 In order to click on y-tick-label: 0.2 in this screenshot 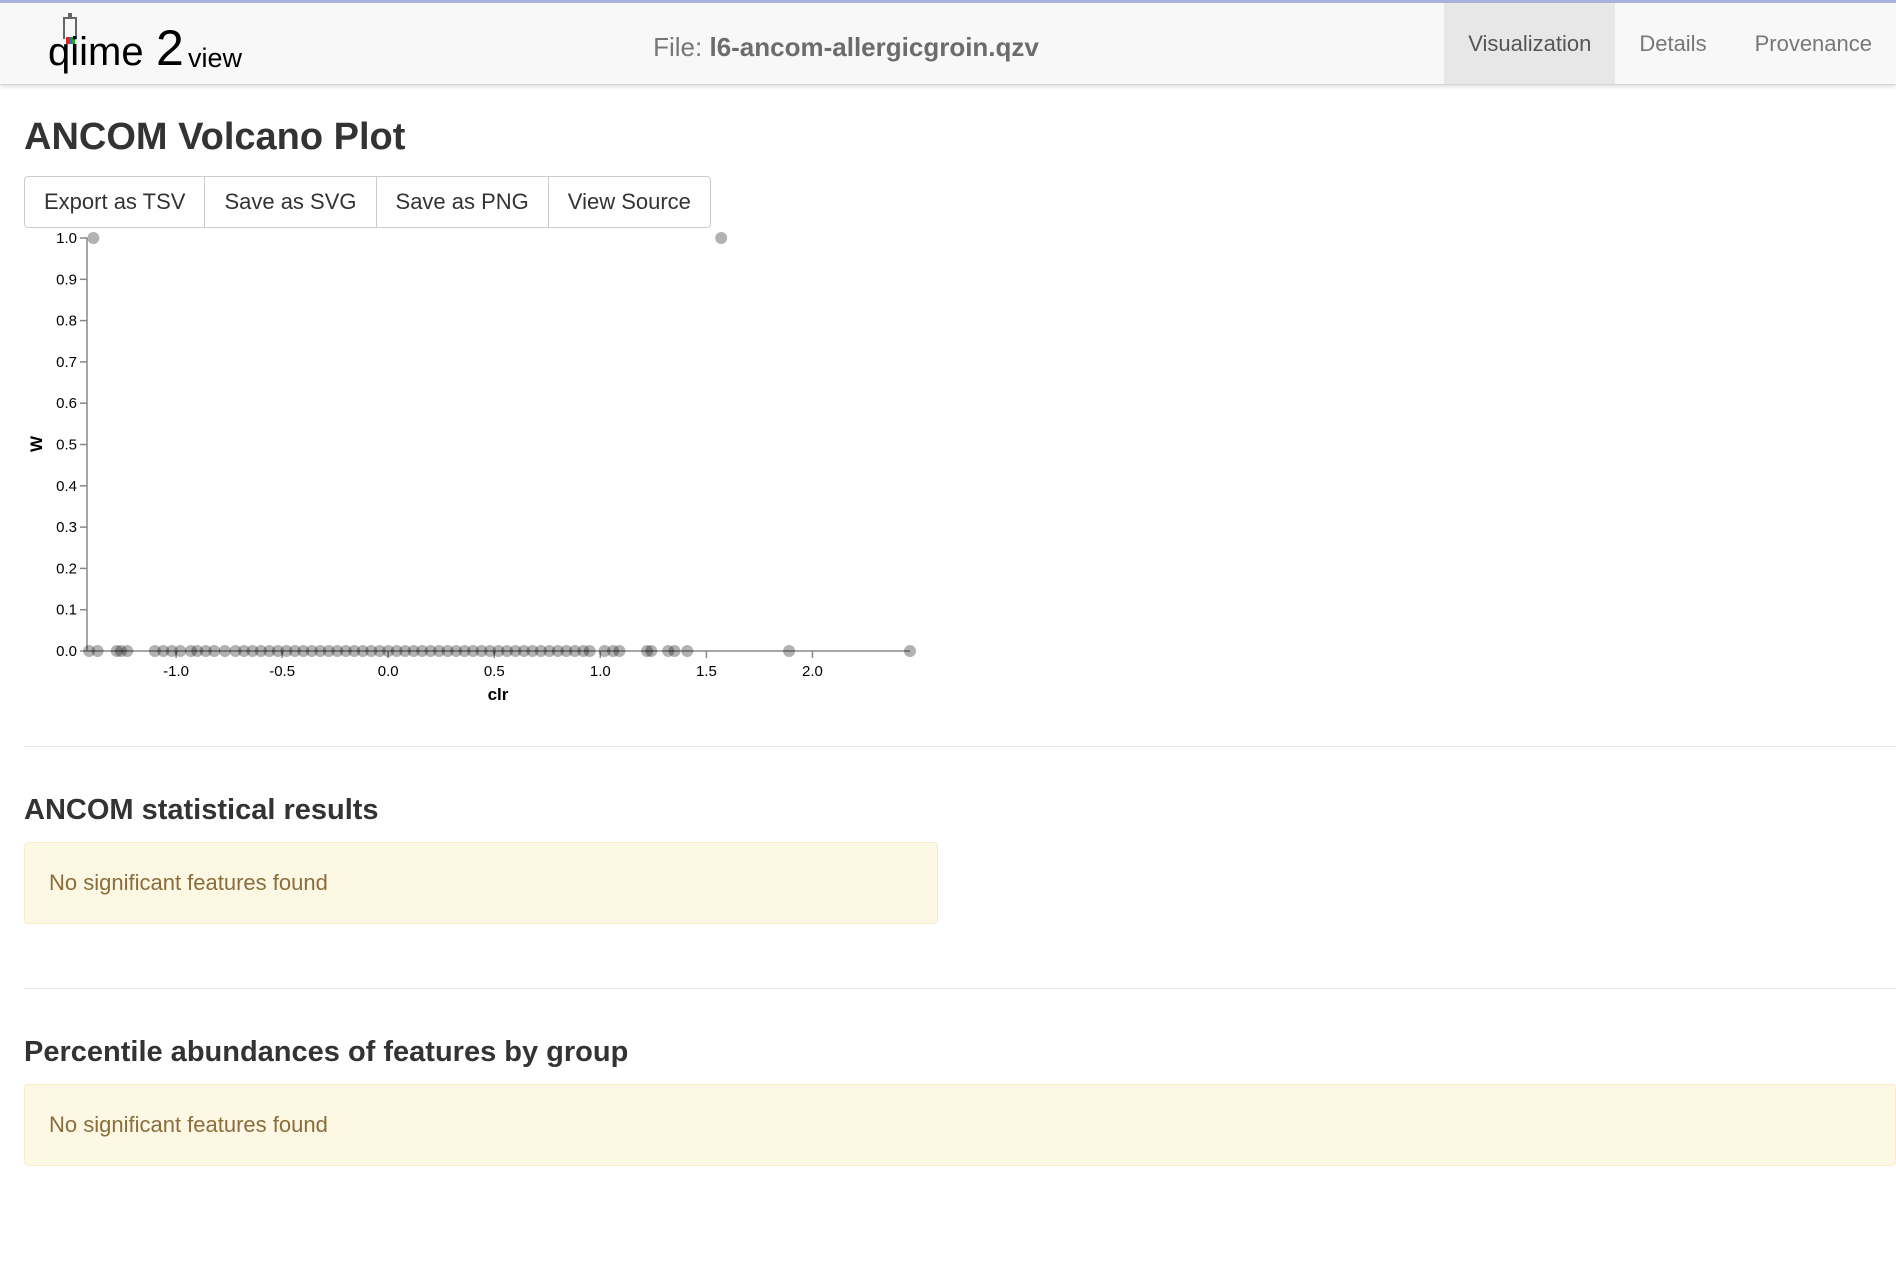, I will do `click(66, 568)`.